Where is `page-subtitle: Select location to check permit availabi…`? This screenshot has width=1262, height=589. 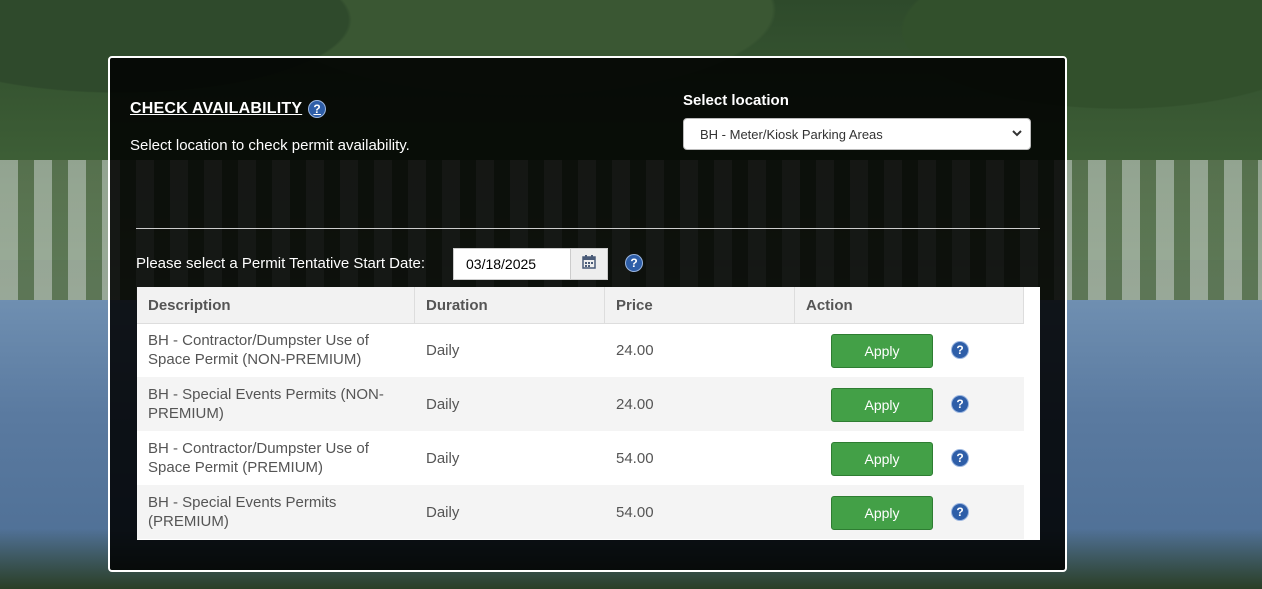
page-subtitle: Select location to check permit availabi… is located at coordinates (270, 145).